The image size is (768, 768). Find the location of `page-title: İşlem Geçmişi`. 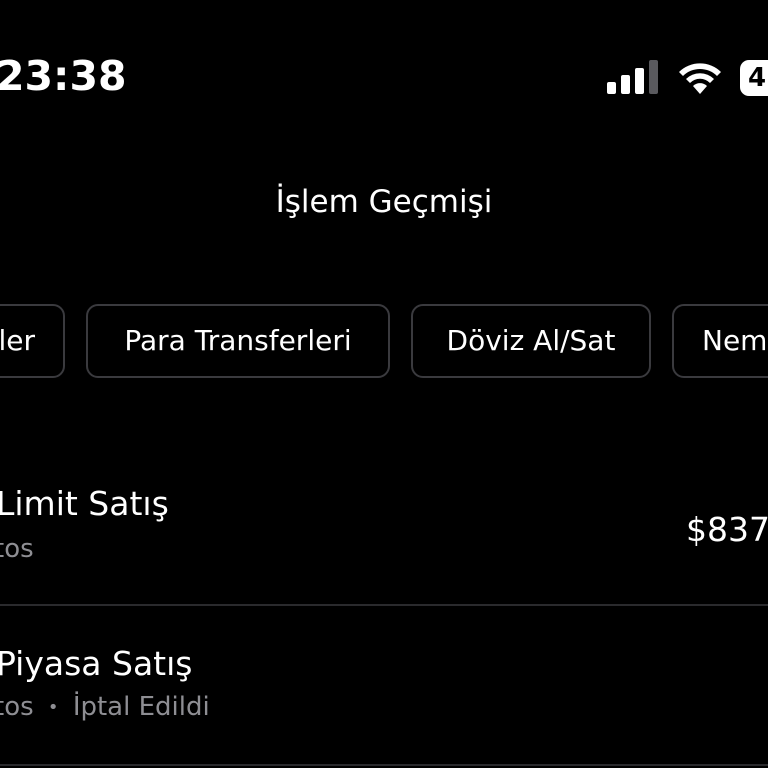

page-title: İşlem Geçmişi is located at coordinates (384, 202).